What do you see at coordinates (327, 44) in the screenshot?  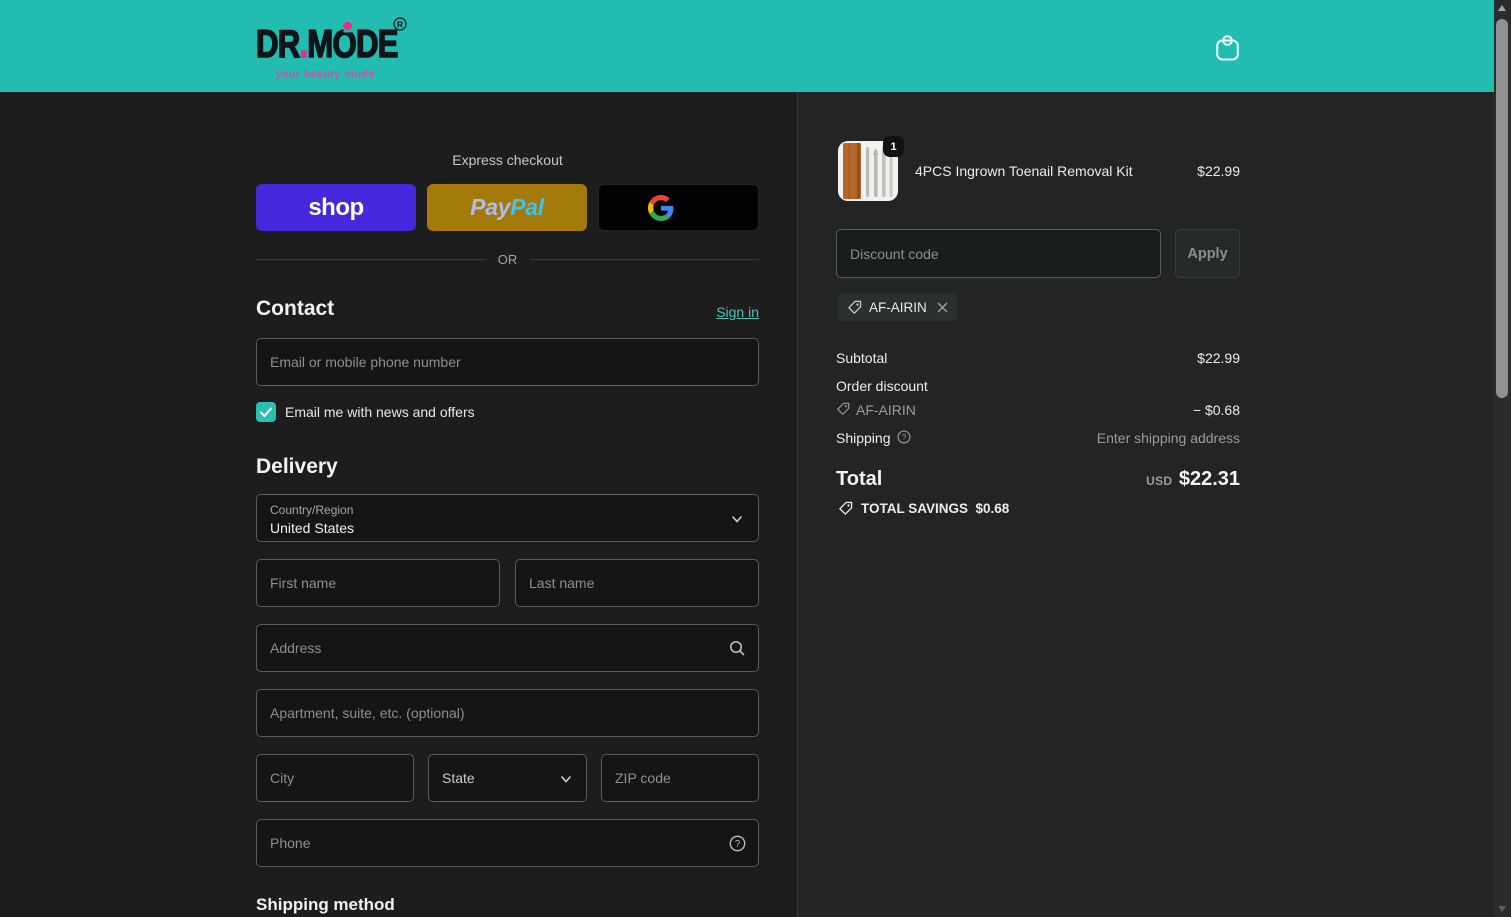 I see `svg-text: DR.MODE` at bounding box center [327, 44].